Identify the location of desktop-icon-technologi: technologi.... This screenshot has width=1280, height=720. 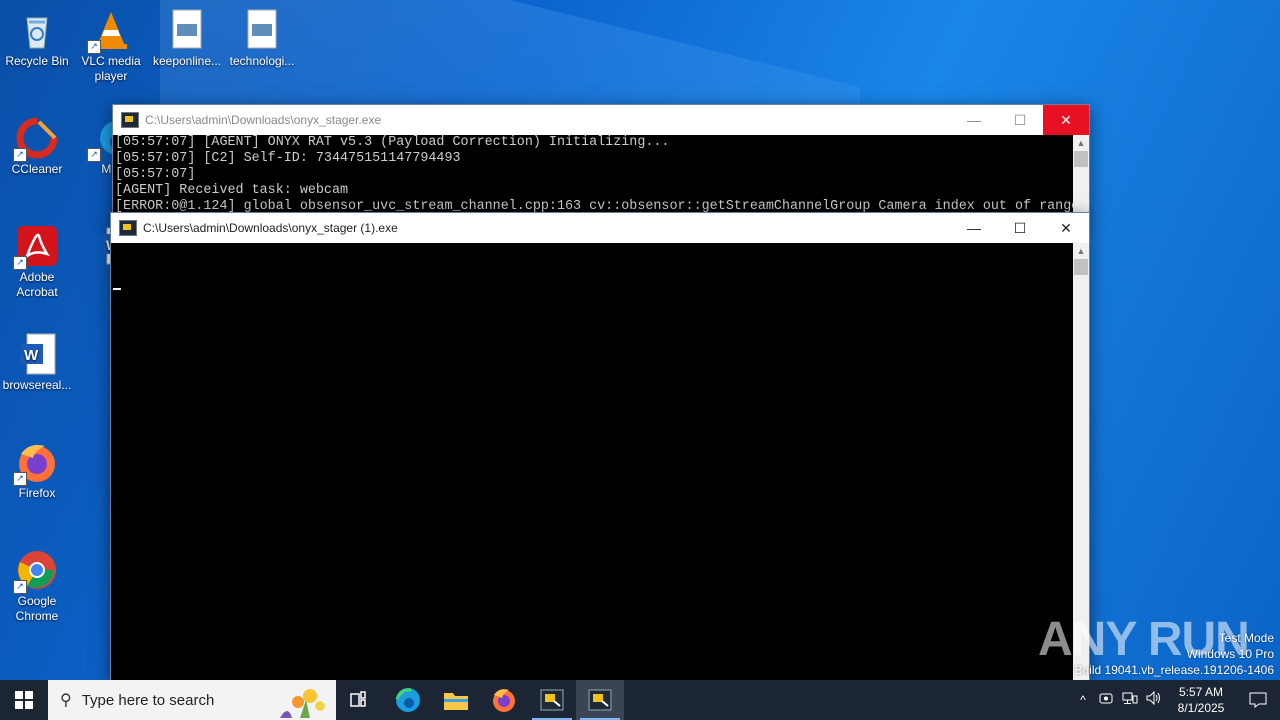
(262, 38).